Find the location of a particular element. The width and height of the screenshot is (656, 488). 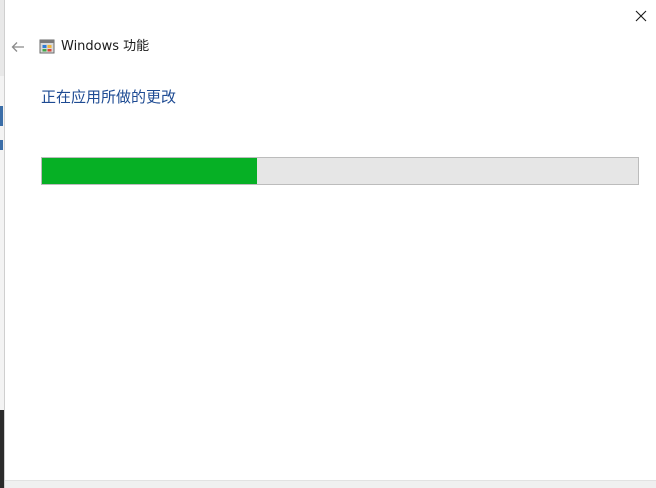

progress-bar is located at coordinates (340, 171).